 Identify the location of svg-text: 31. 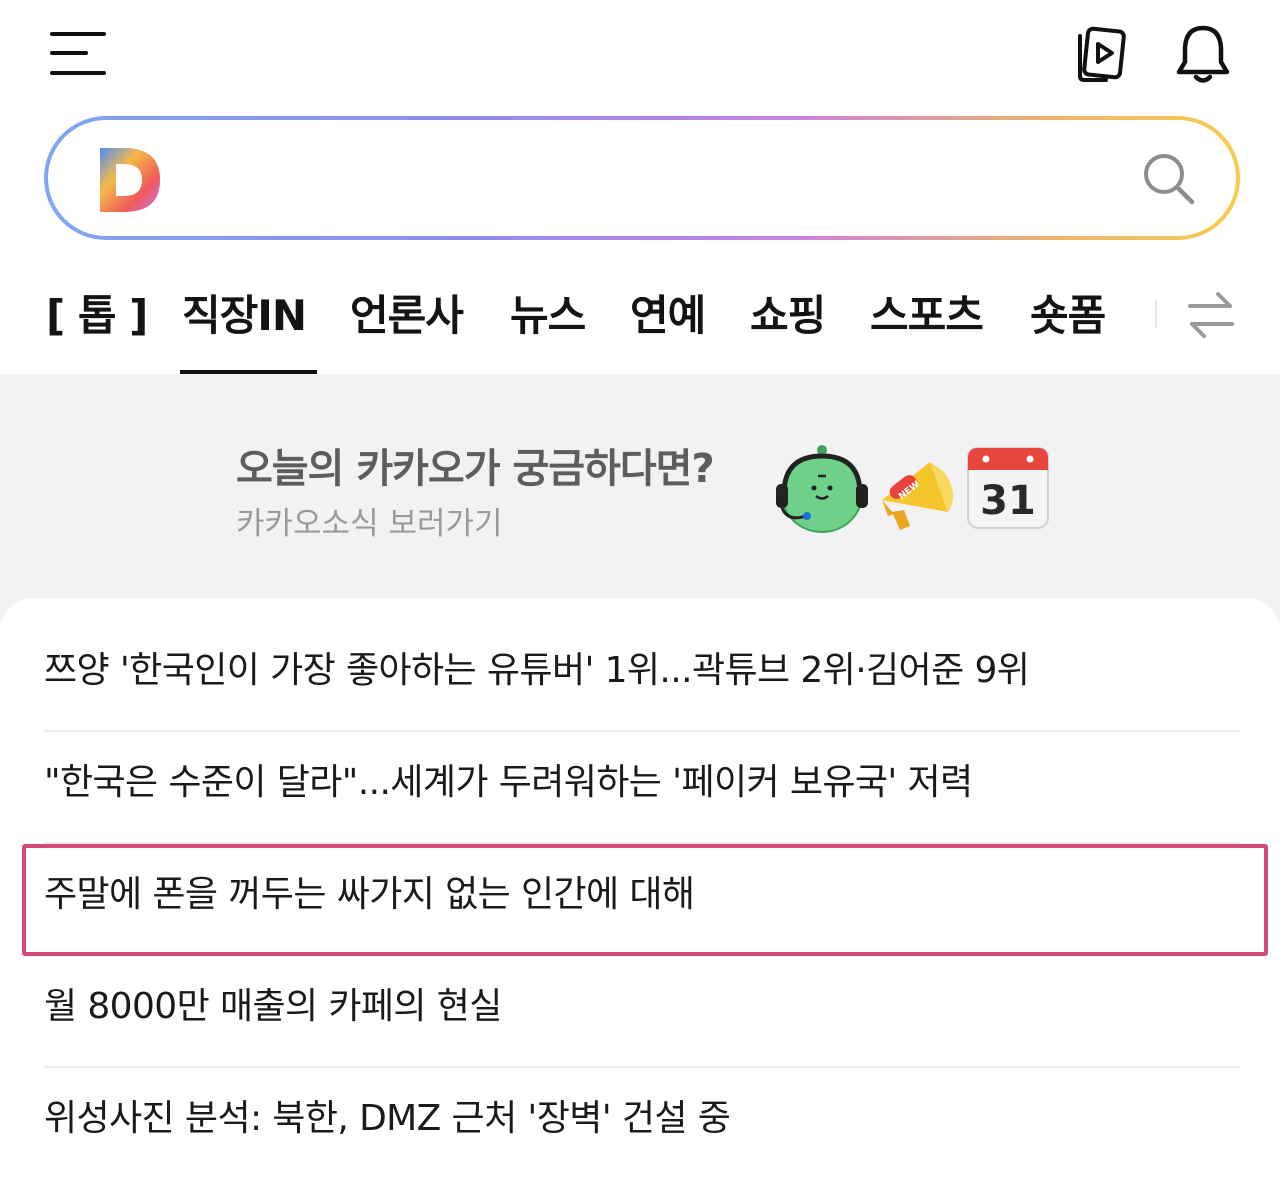
(1008, 501).